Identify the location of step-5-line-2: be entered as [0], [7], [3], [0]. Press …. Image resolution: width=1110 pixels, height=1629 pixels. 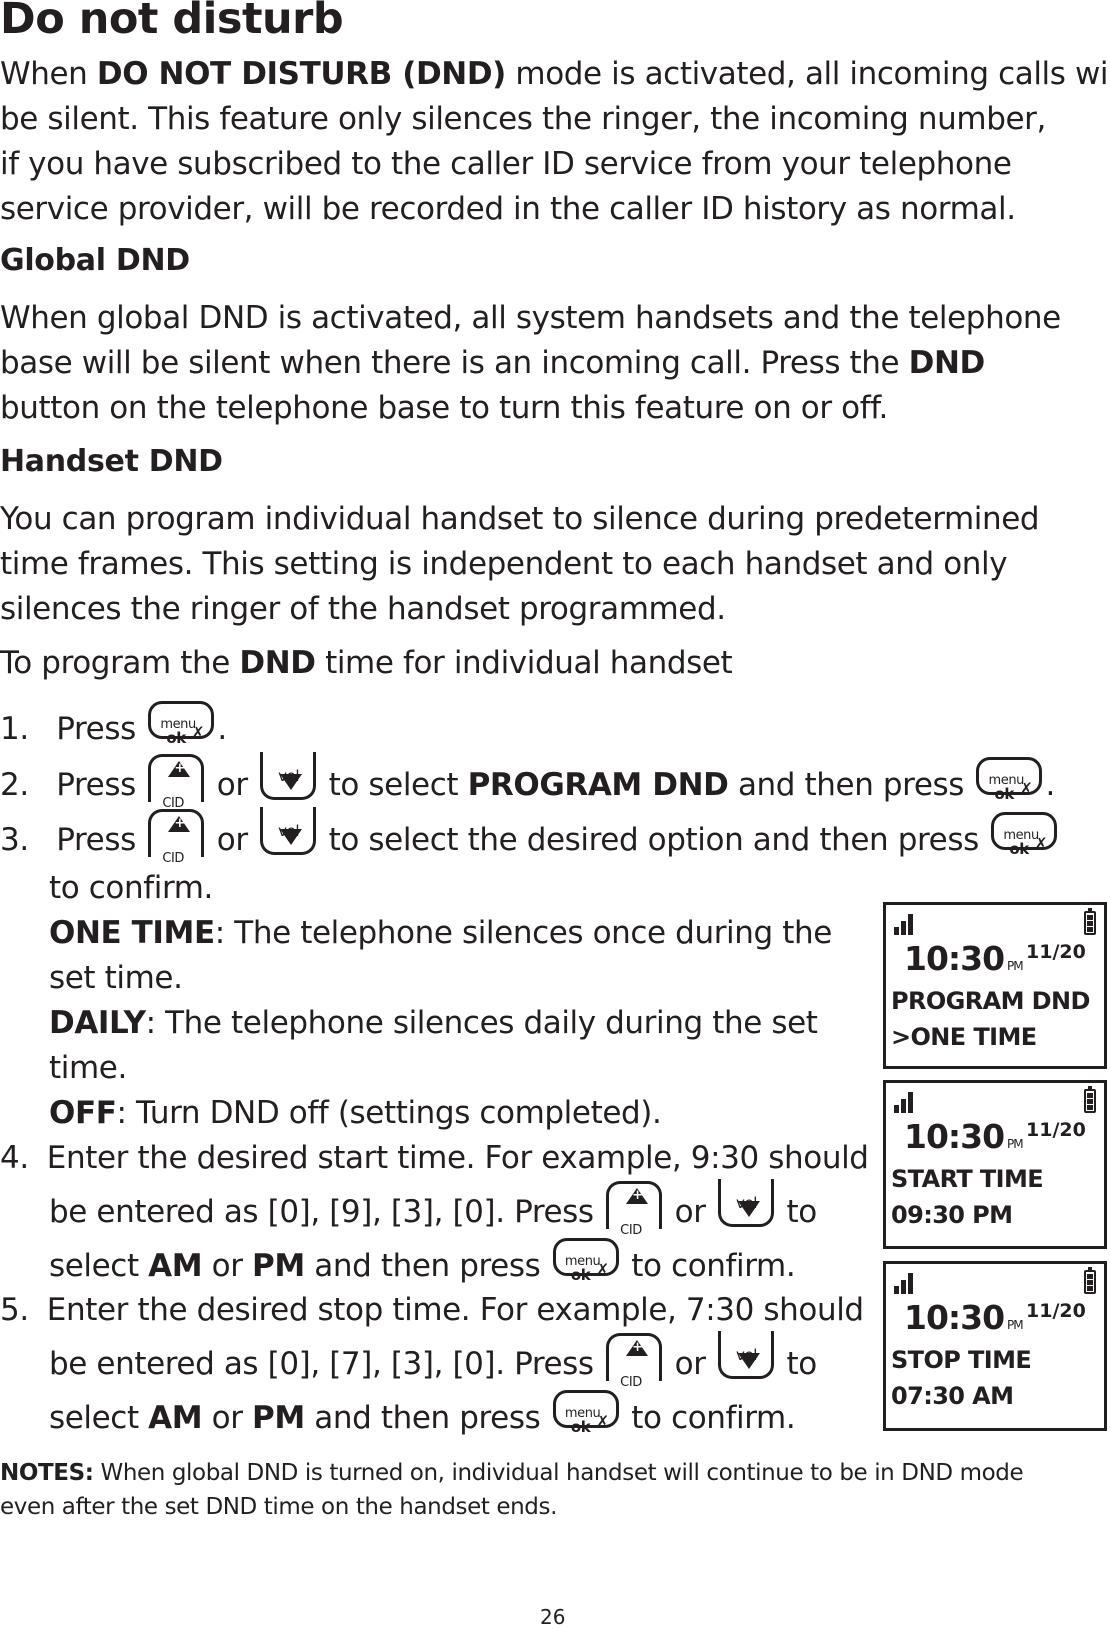
(433, 1360).